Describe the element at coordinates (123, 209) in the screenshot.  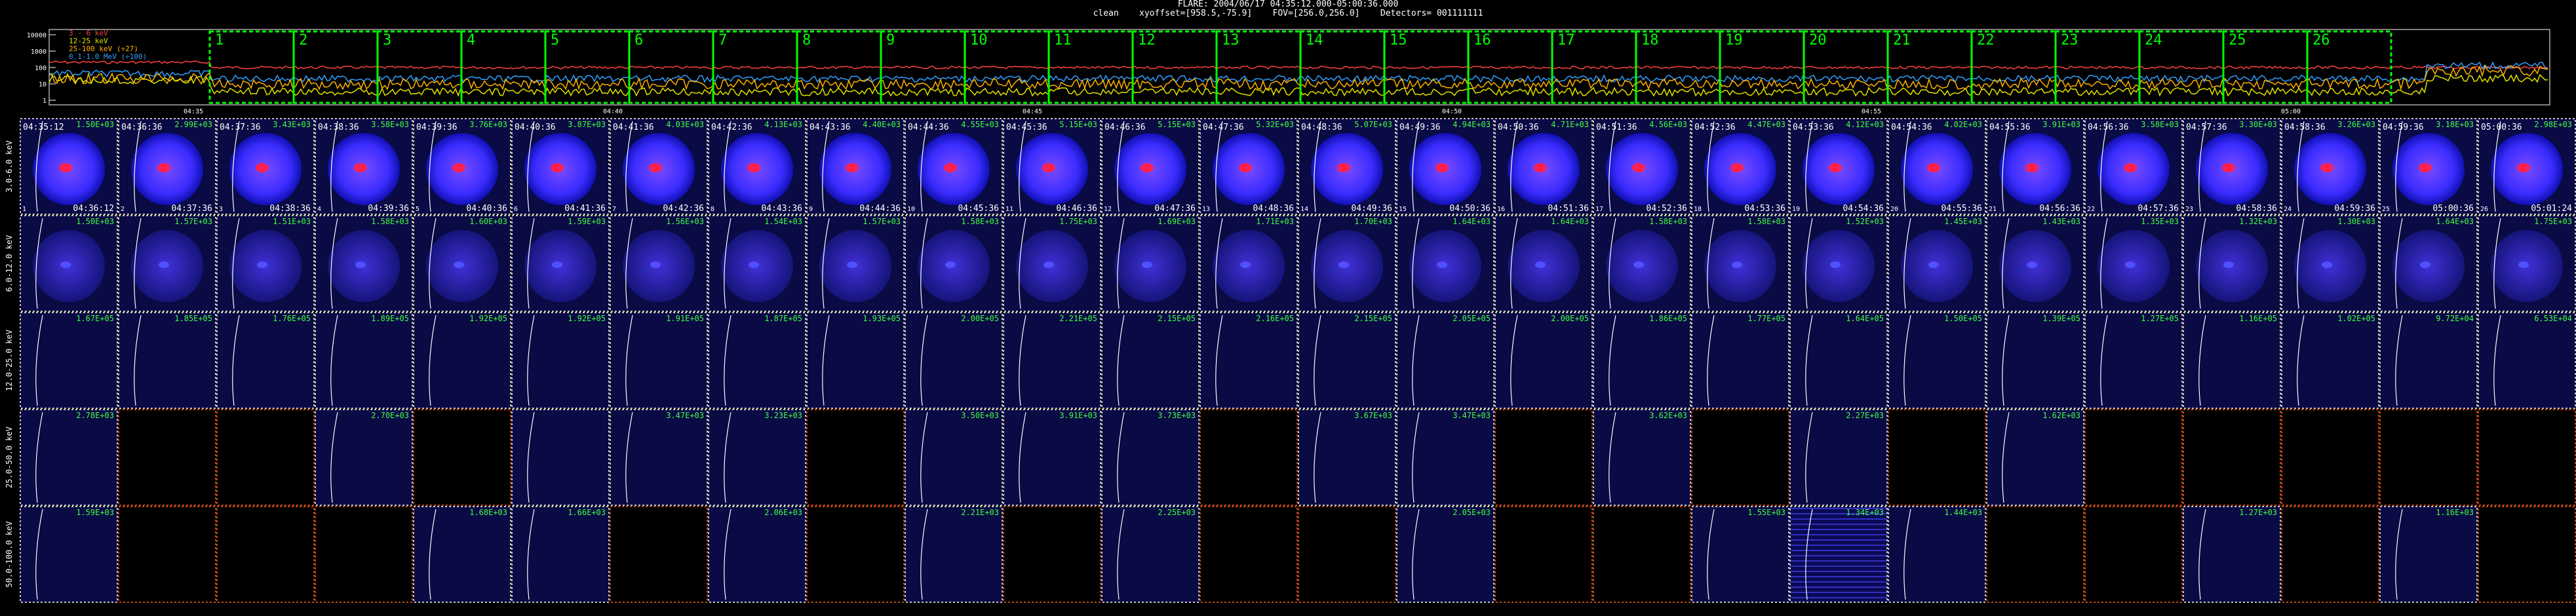
I see `interval-index: 2` at that location.